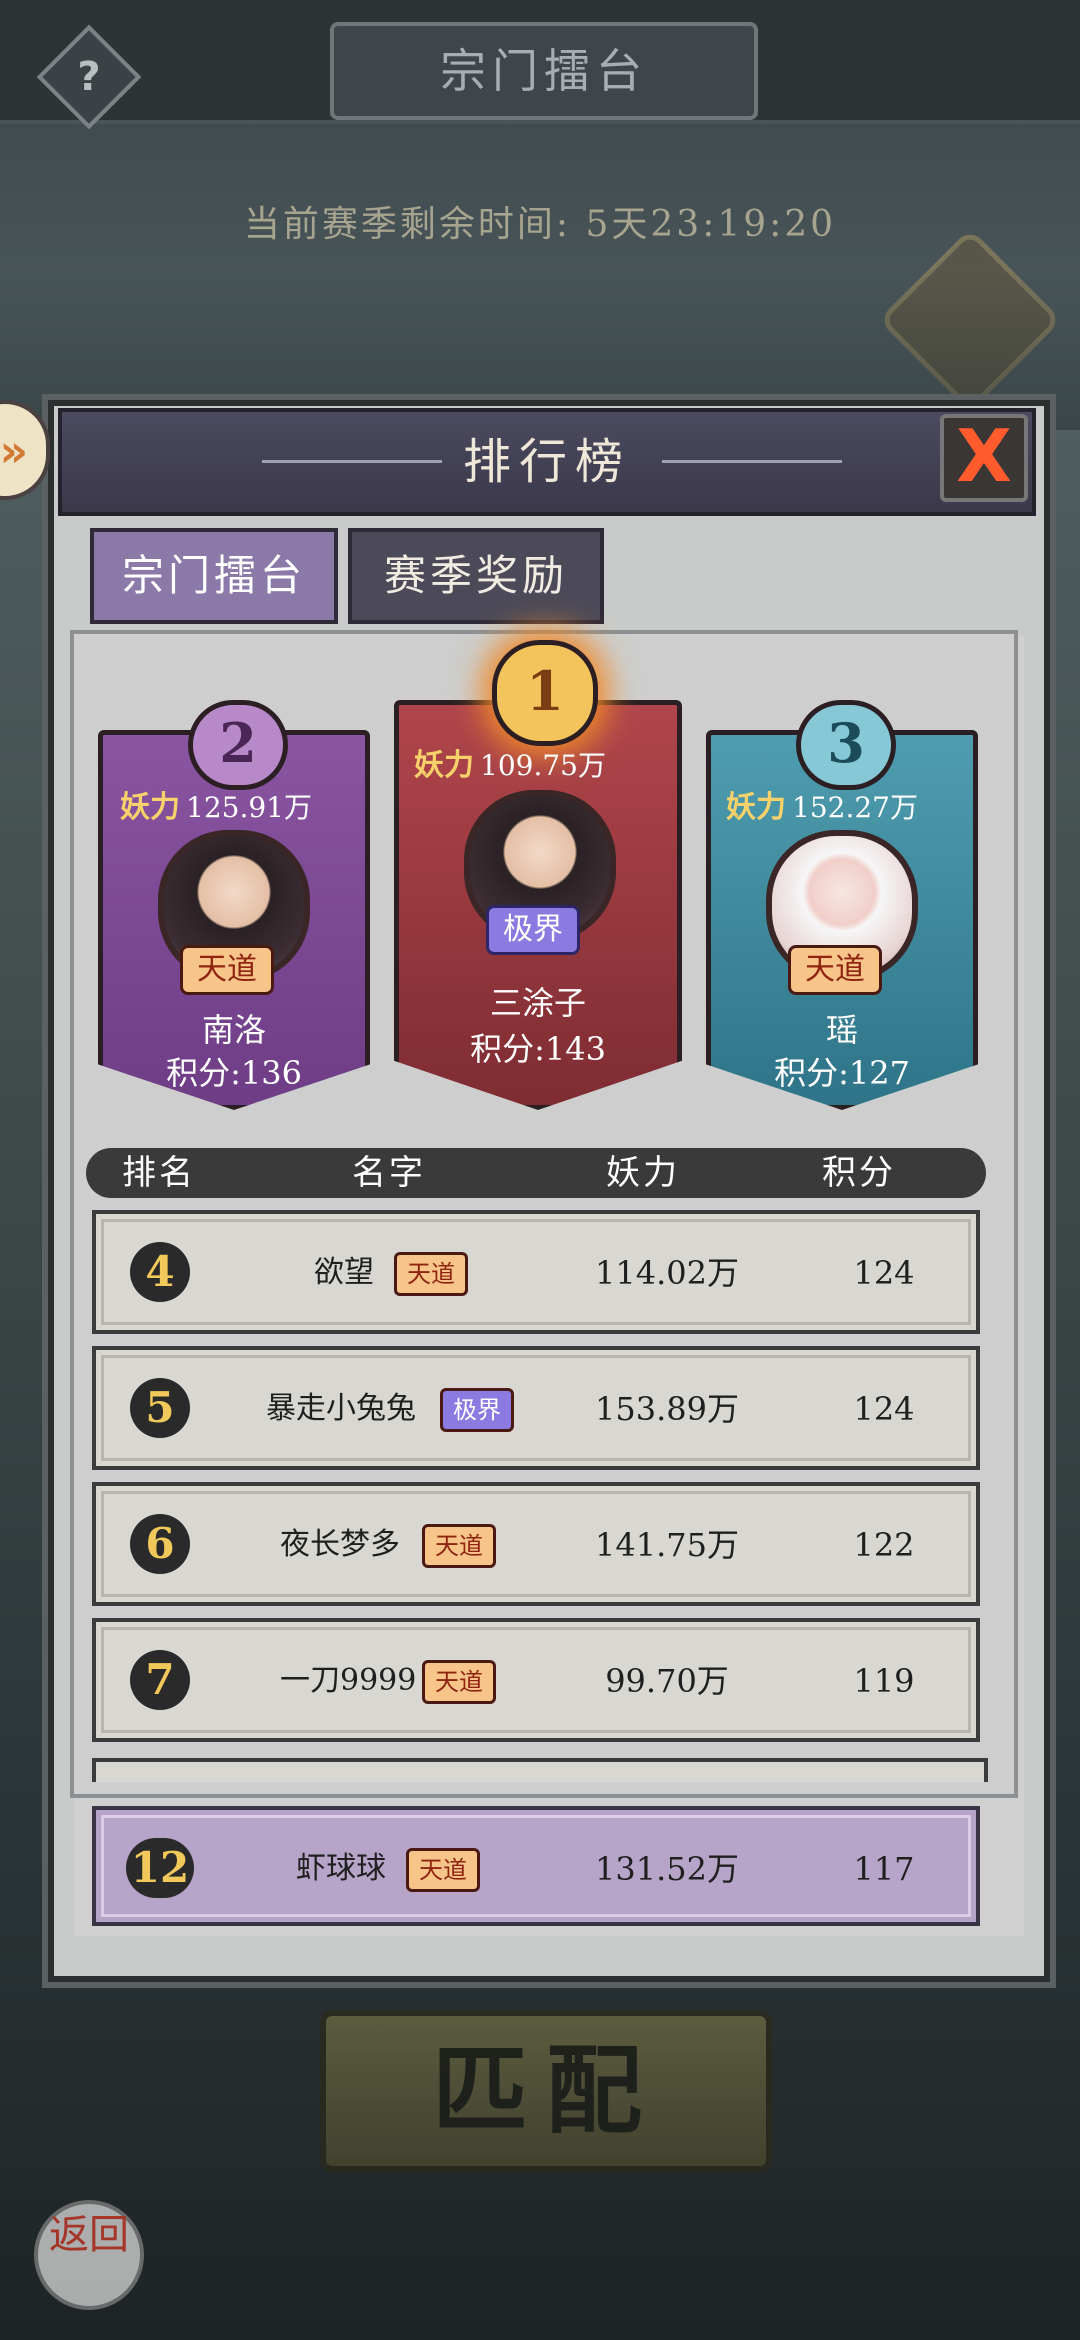 The height and width of the screenshot is (2340, 1080). What do you see at coordinates (984, 458) in the screenshot?
I see `close-button: X` at bounding box center [984, 458].